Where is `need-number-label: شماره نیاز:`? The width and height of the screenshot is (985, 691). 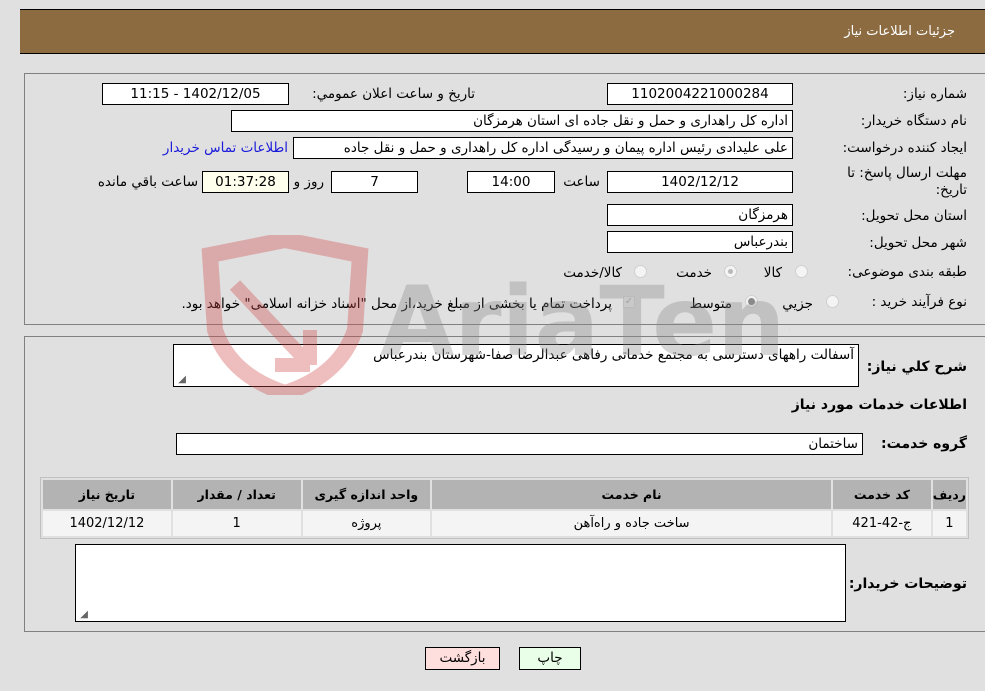
need-number-label: شماره نیاز: is located at coordinates (934, 94).